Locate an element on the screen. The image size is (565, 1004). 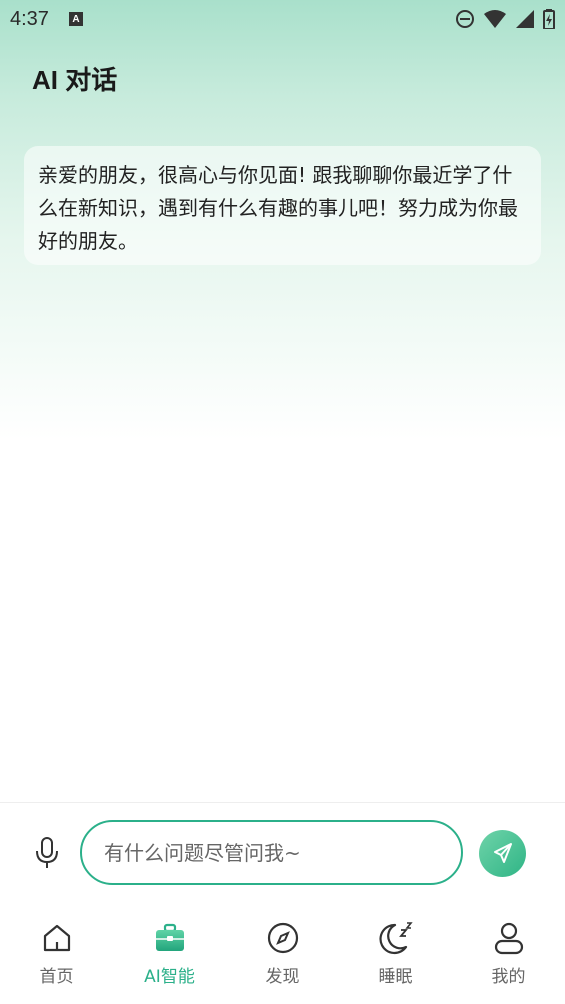
bottom-nav: 首页 AI智能 发现 睡眠 我的 is located at coordinates (282, 953).